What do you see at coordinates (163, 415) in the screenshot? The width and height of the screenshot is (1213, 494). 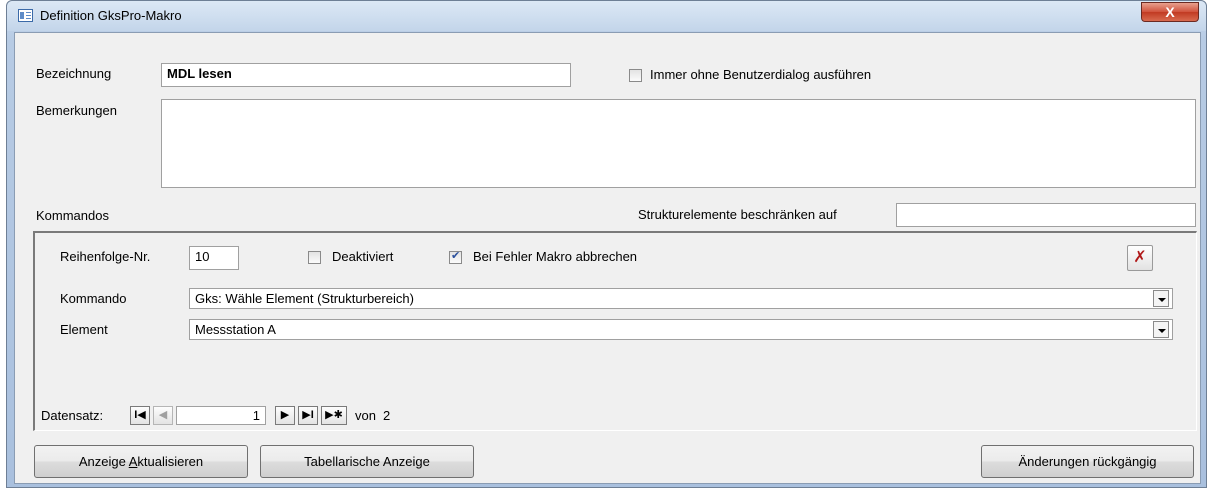 I see `prev-record-button: ◀` at bounding box center [163, 415].